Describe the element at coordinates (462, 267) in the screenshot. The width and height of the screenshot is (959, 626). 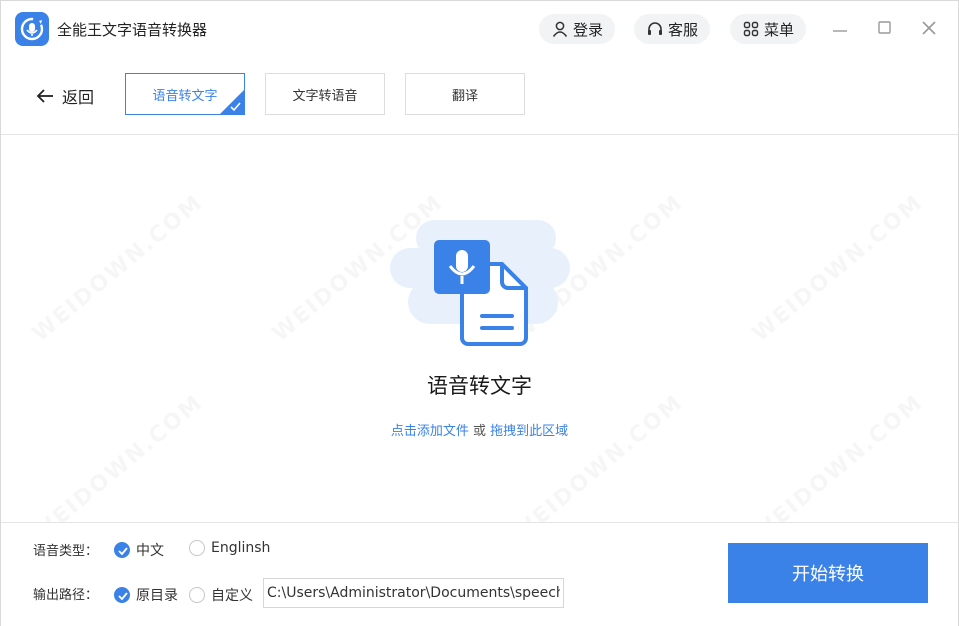
I see `microphone-icon` at that location.